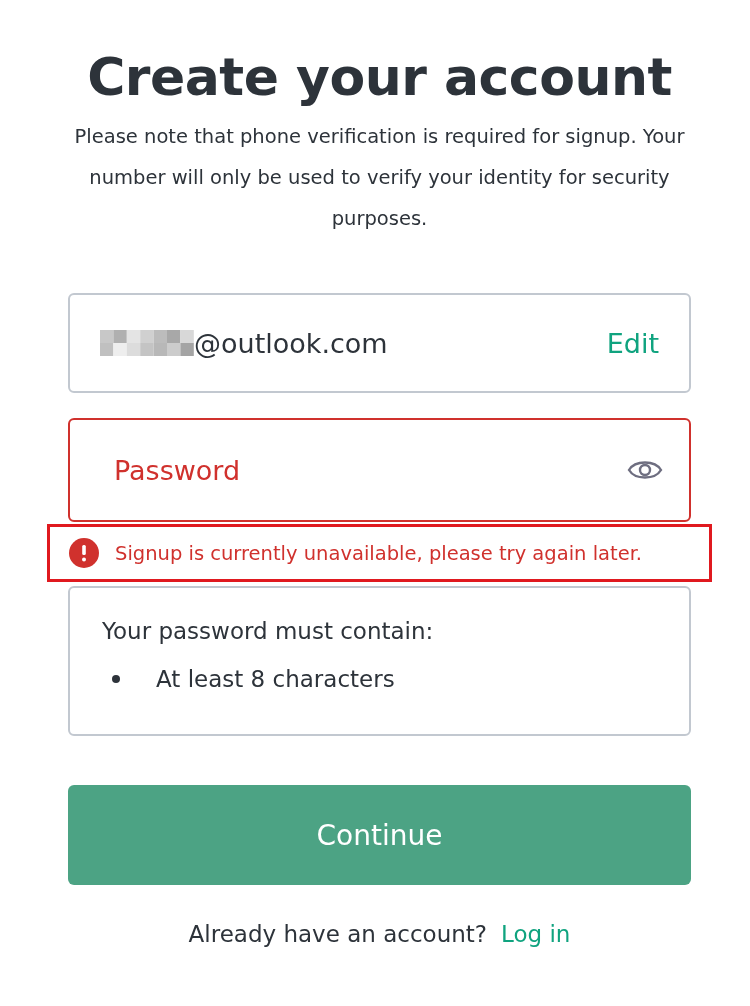 This screenshot has height=1006, width=750. Describe the element at coordinates (268, 631) in the screenshot. I see `requirements-heading: Your password must contain:` at that location.